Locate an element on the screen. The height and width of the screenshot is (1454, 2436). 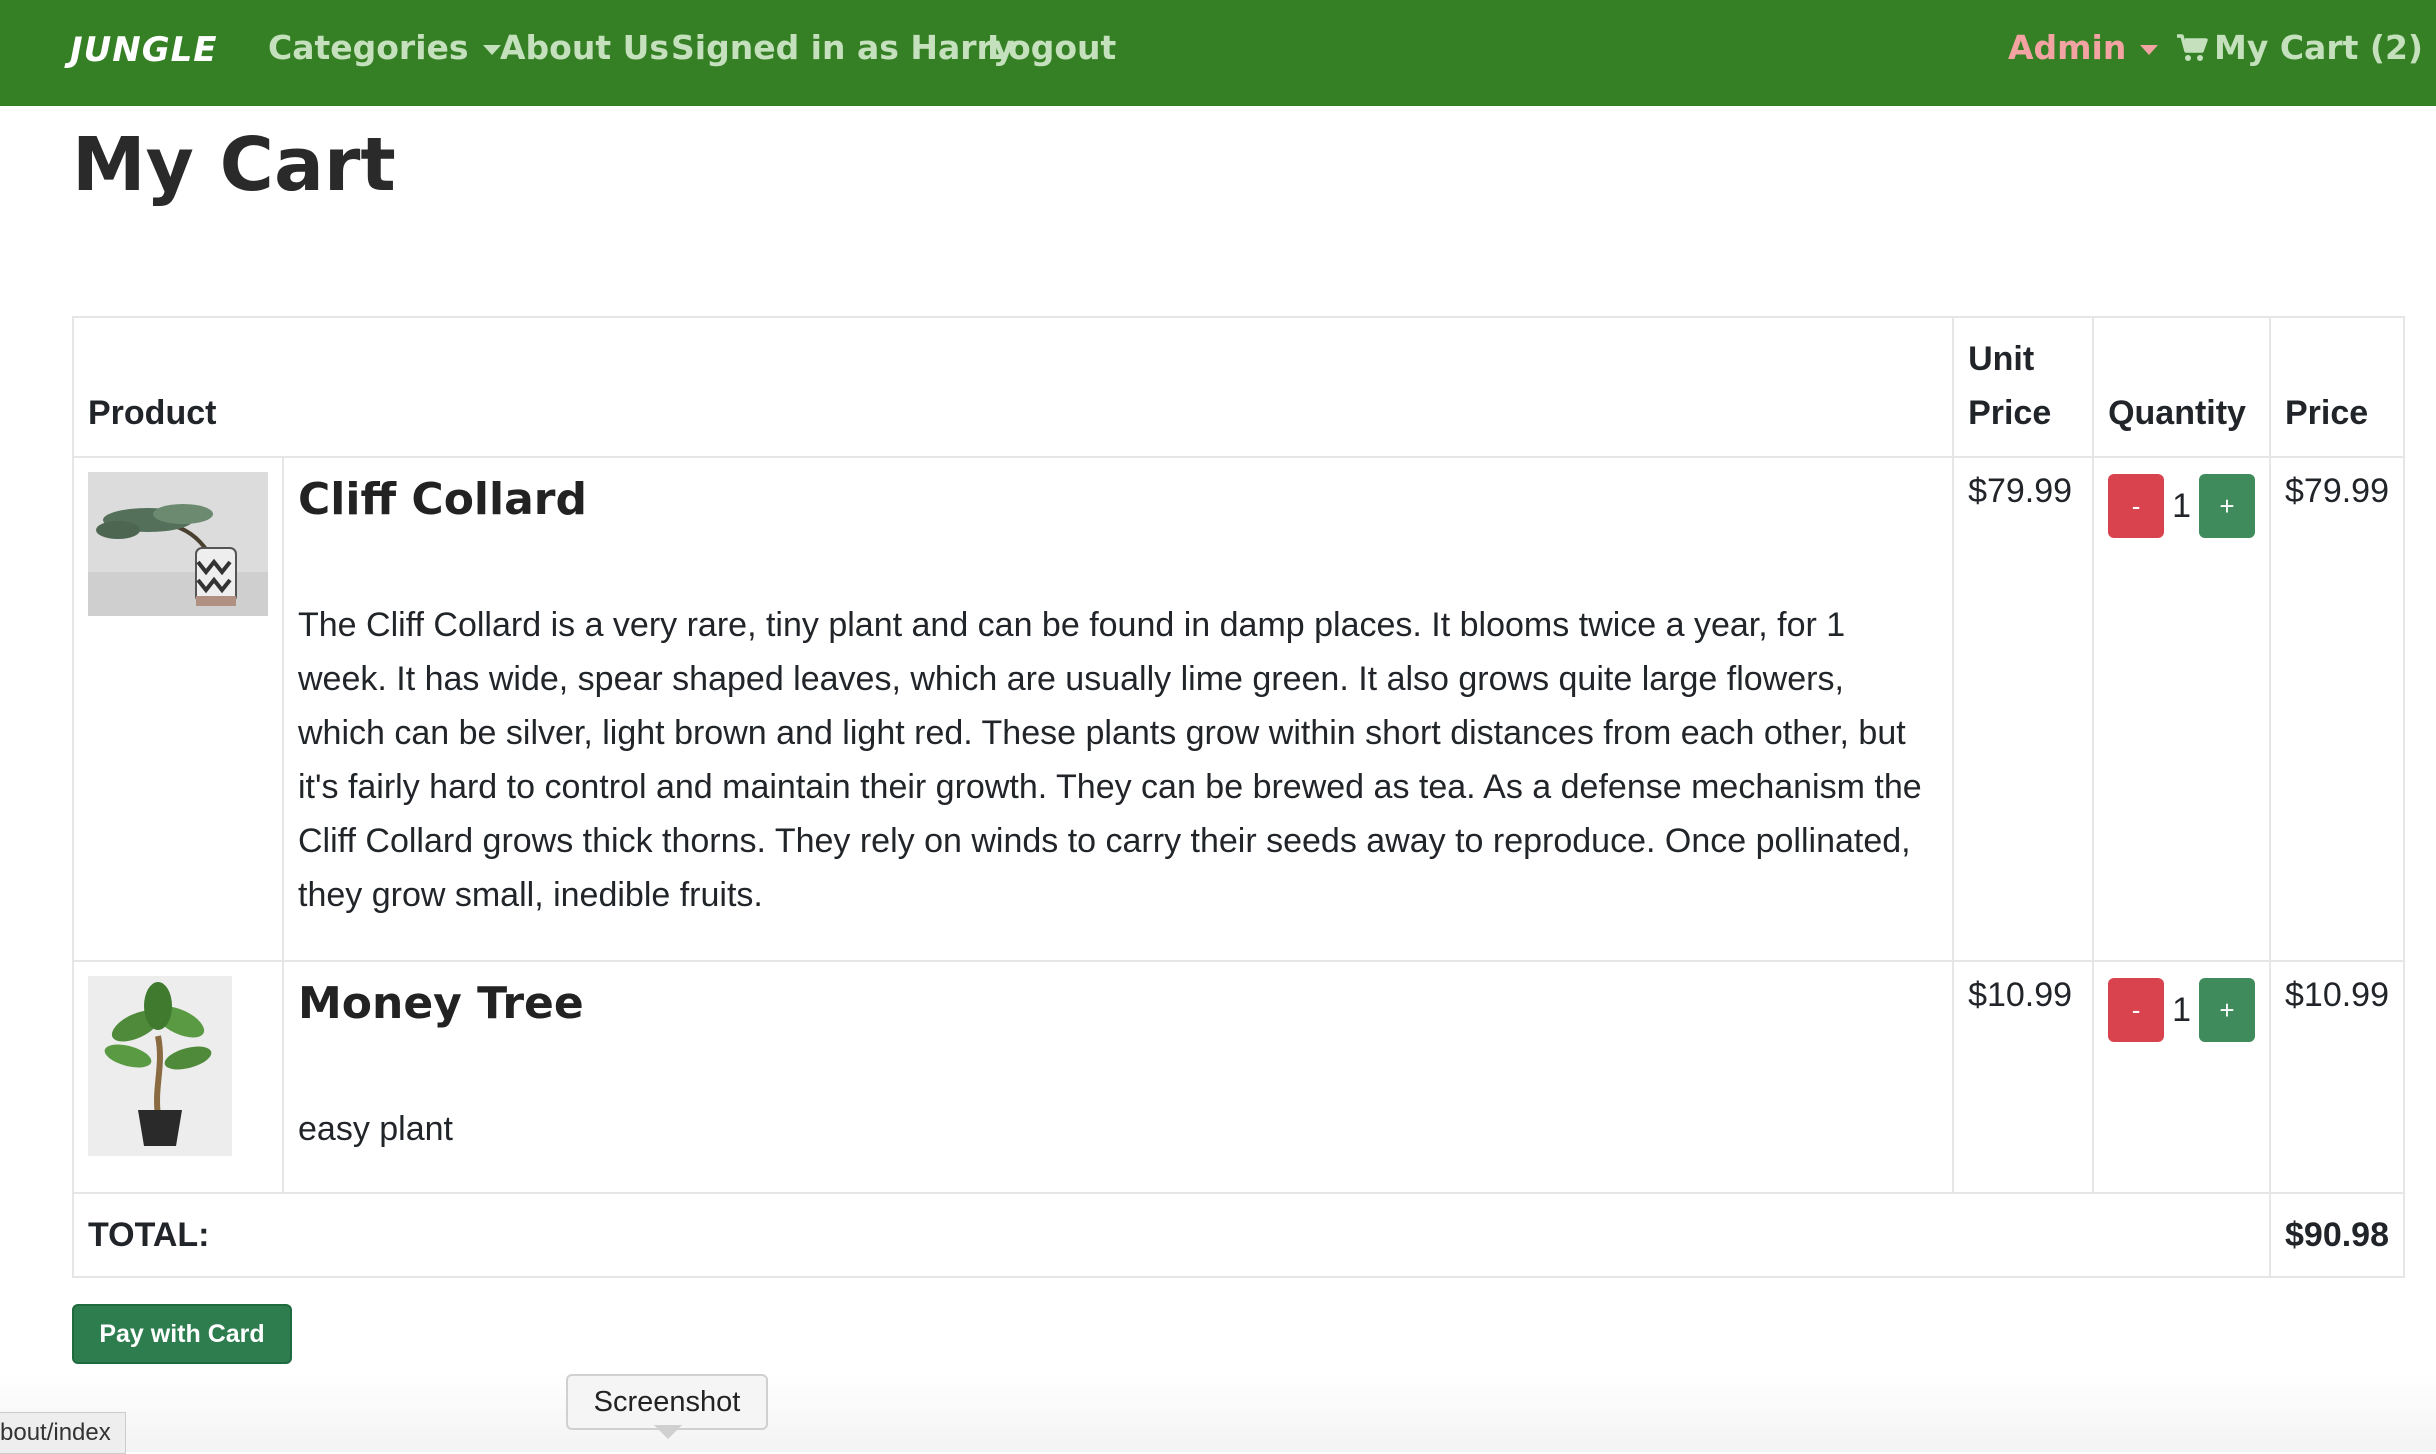
total-row: TOTAL: $90.98 is located at coordinates (1238, 1235).